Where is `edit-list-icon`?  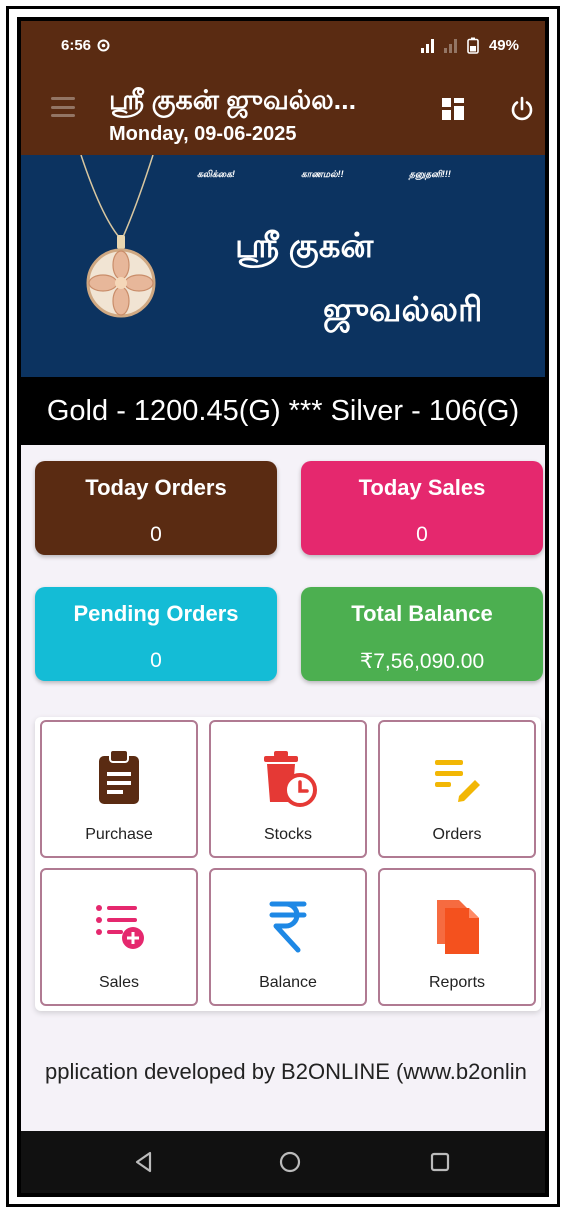 edit-list-icon is located at coordinates (457, 781).